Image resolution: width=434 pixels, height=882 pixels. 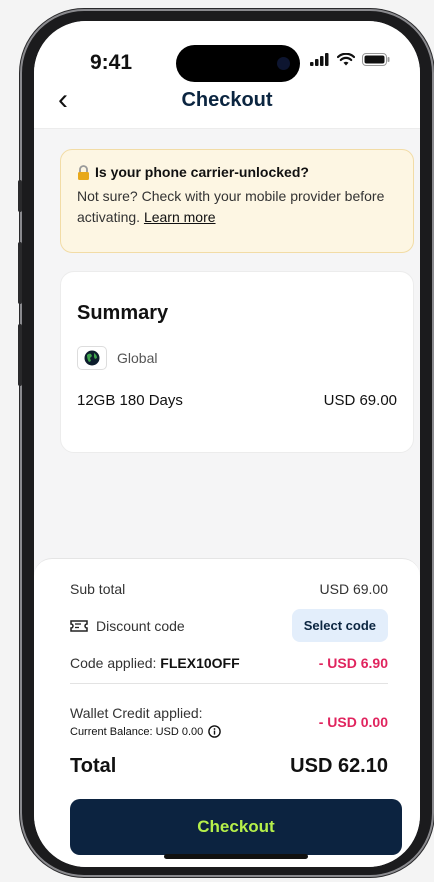 What do you see at coordinates (229, 625) in the screenshot?
I see `discount-row: Discount code Select code` at bounding box center [229, 625].